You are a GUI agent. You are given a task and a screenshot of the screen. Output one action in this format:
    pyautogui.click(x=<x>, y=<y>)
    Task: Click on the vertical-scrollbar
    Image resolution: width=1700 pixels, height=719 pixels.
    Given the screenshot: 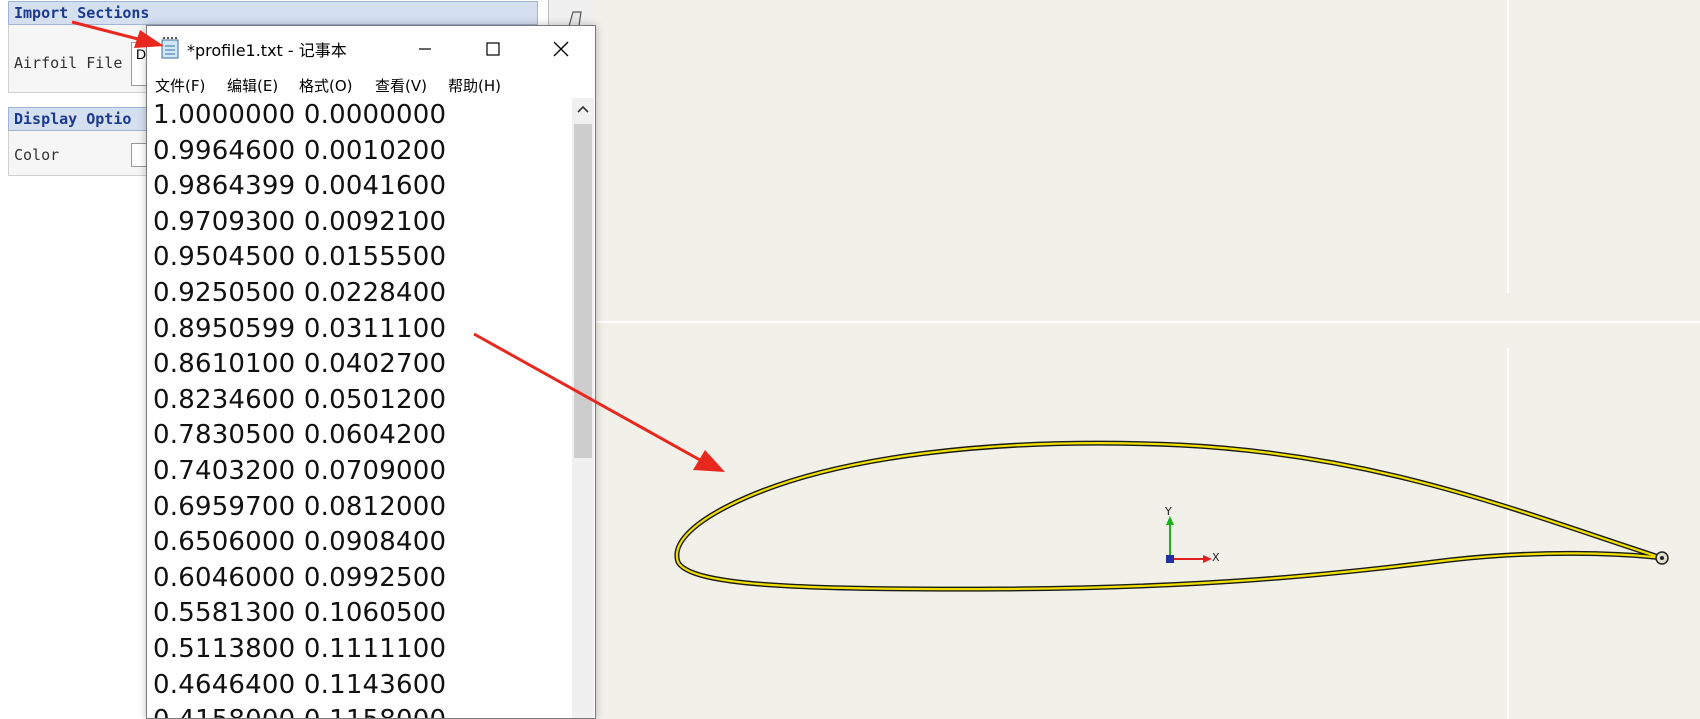 What is the action you would take?
    pyautogui.click(x=583, y=408)
    